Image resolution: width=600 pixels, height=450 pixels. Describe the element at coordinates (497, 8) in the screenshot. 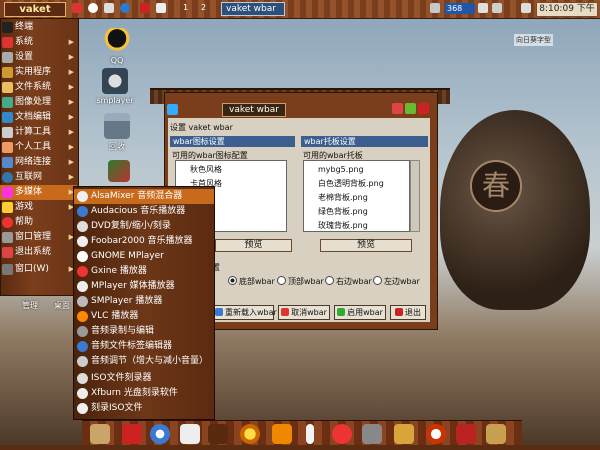

I see `battery-icon` at that location.